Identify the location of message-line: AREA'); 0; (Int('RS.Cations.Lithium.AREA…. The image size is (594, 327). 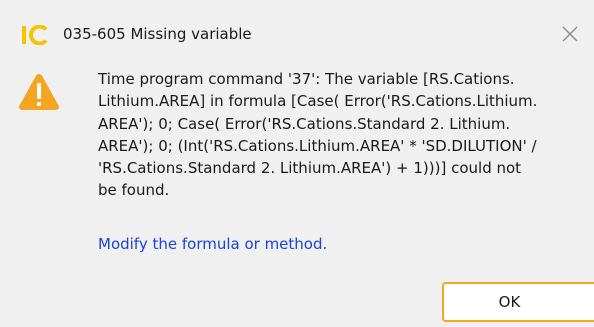
(317, 145).